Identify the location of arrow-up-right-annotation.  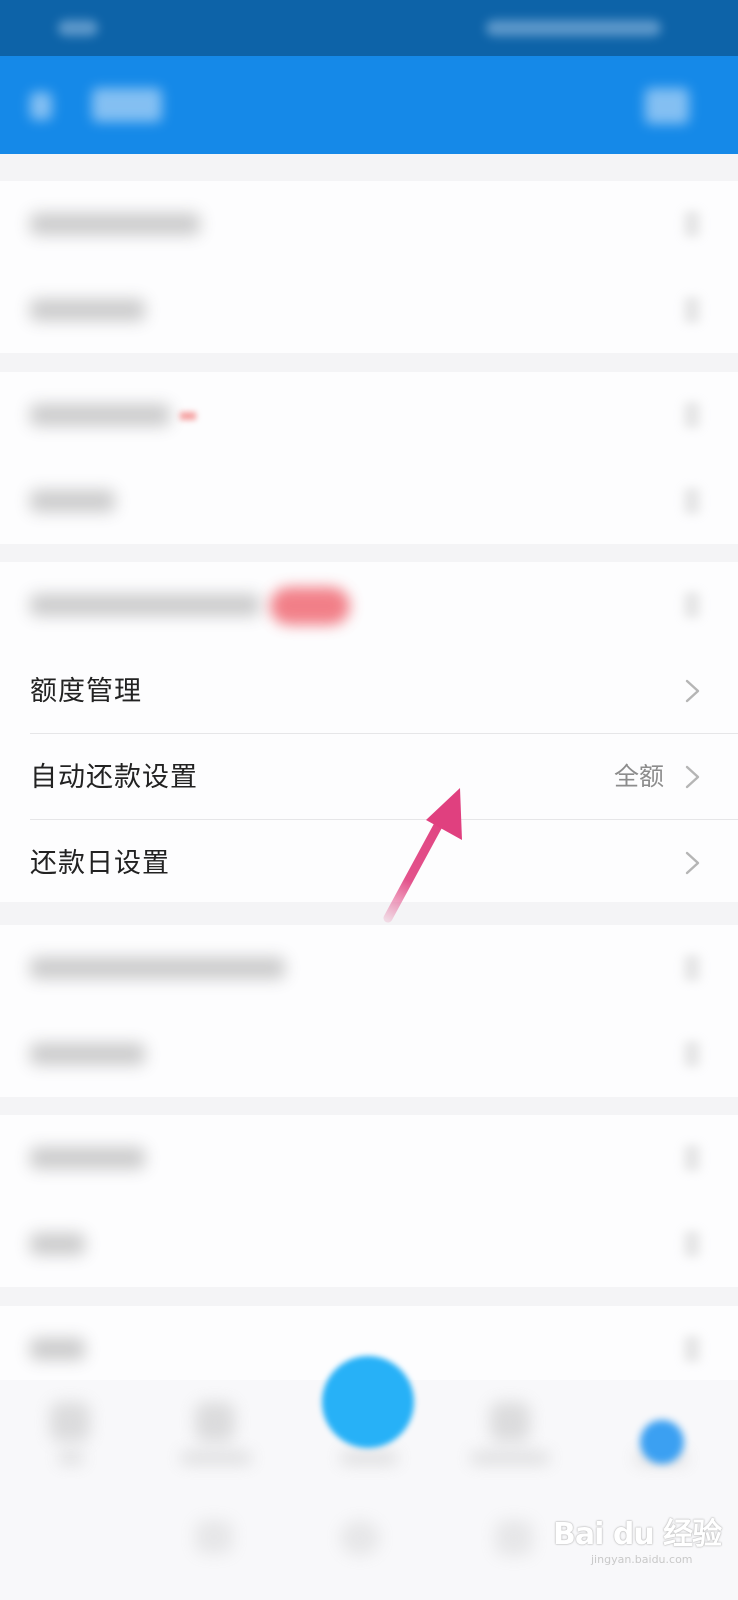
(422, 855).